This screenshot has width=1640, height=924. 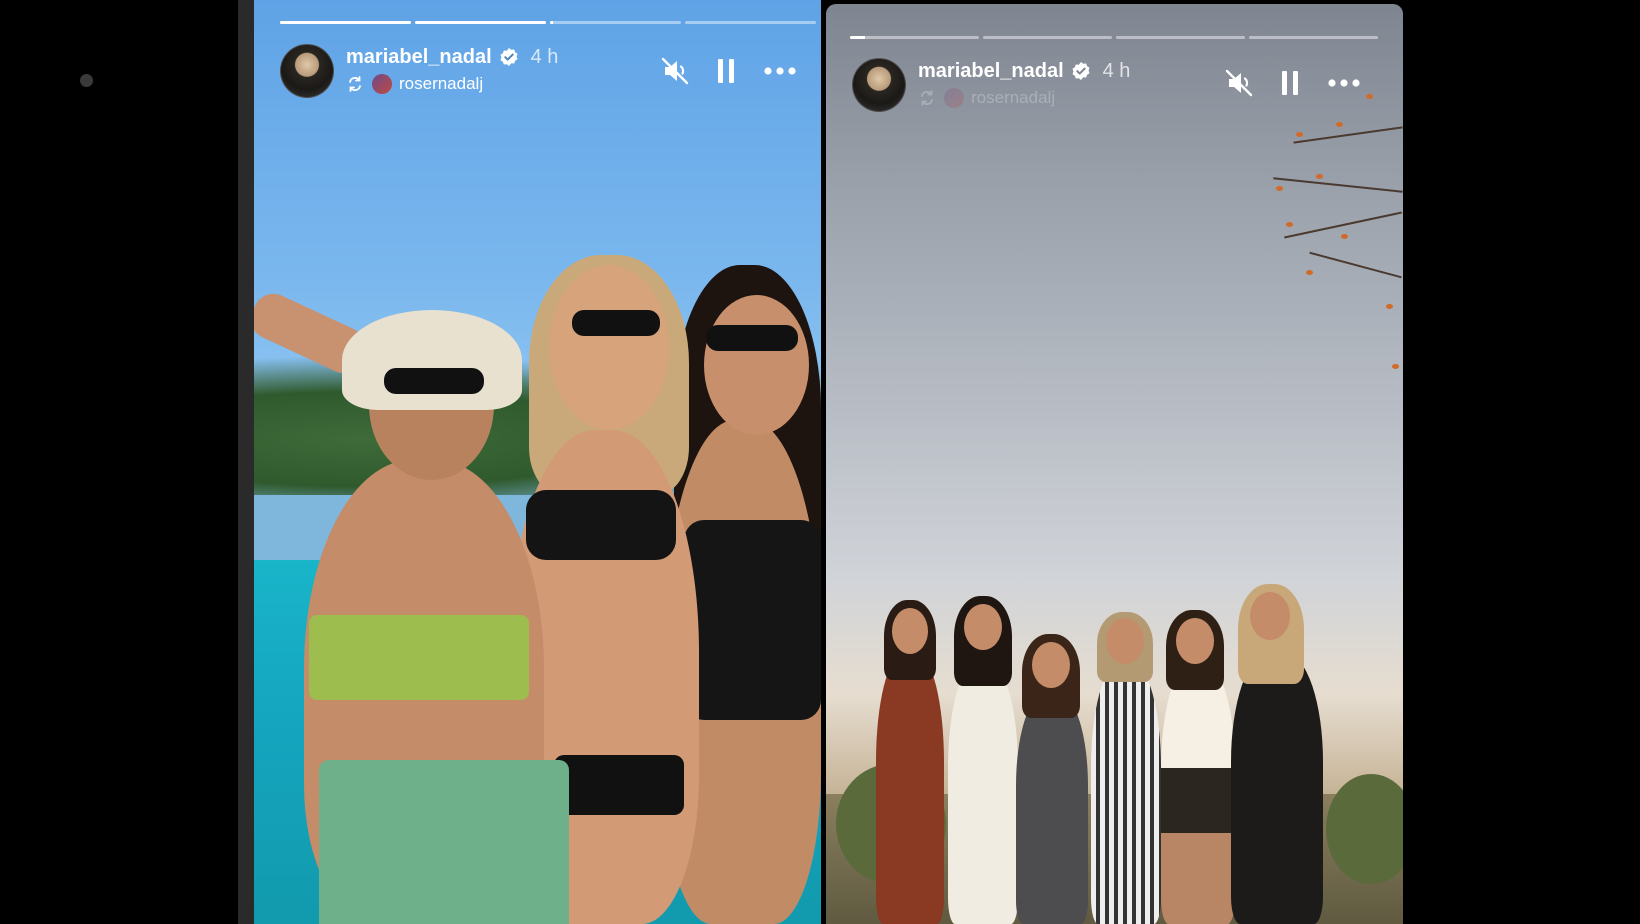 I want to click on person-2-bikini-top, so click(x=601, y=525).